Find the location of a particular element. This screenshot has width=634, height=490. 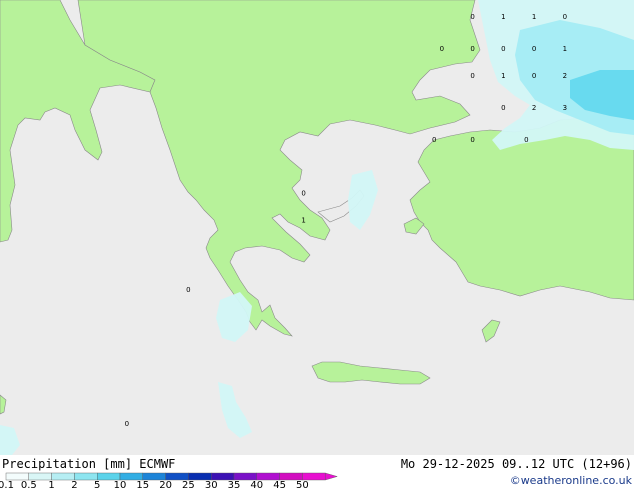

legend-tick-2: 1 is located at coordinates (51, 485).